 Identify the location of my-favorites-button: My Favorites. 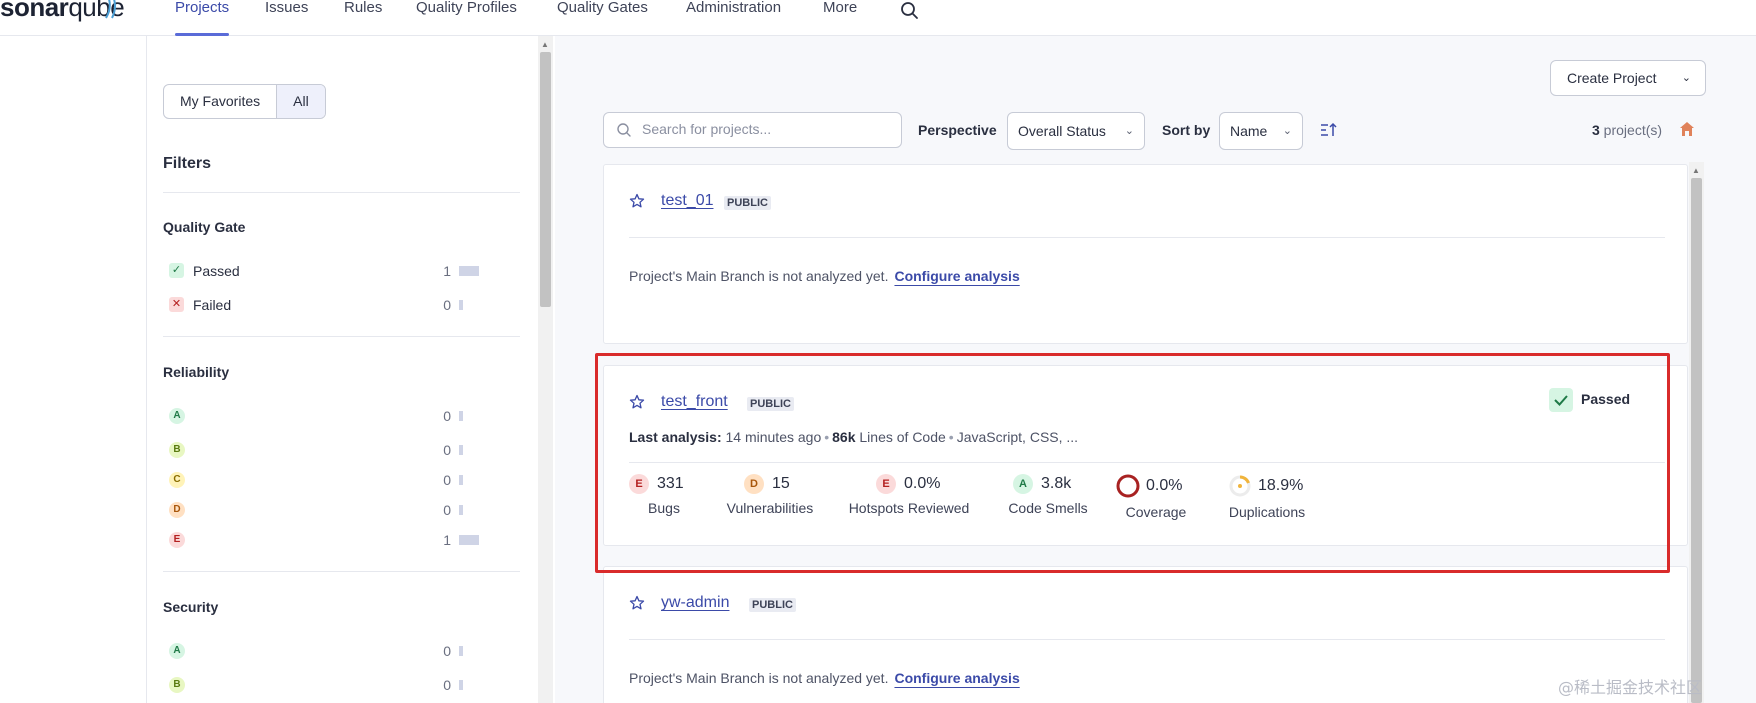
(220, 101).